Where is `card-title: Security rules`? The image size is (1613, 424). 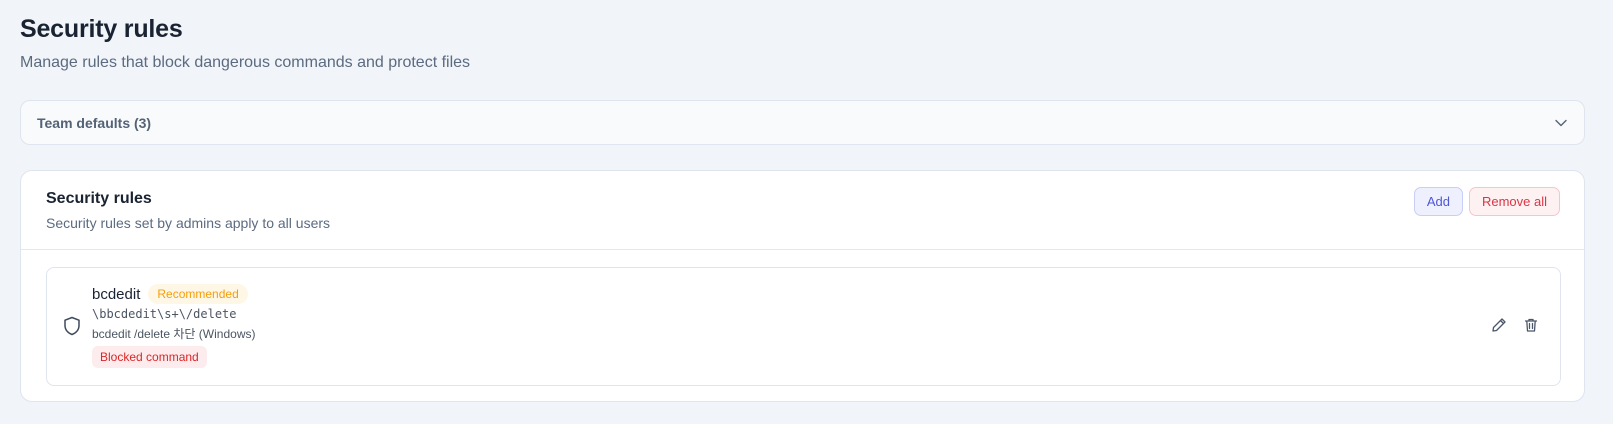
card-title: Security rules is located at coordinates (99, 198).